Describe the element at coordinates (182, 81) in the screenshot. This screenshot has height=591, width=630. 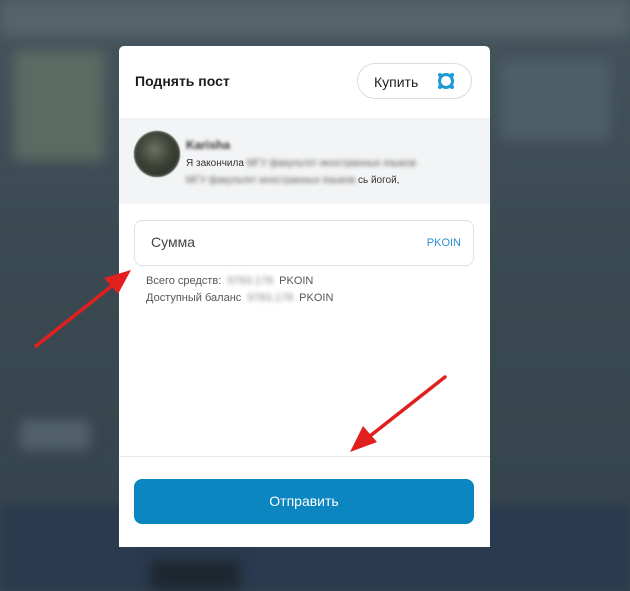
I see `dialog-title: Поднять пост` at that location.